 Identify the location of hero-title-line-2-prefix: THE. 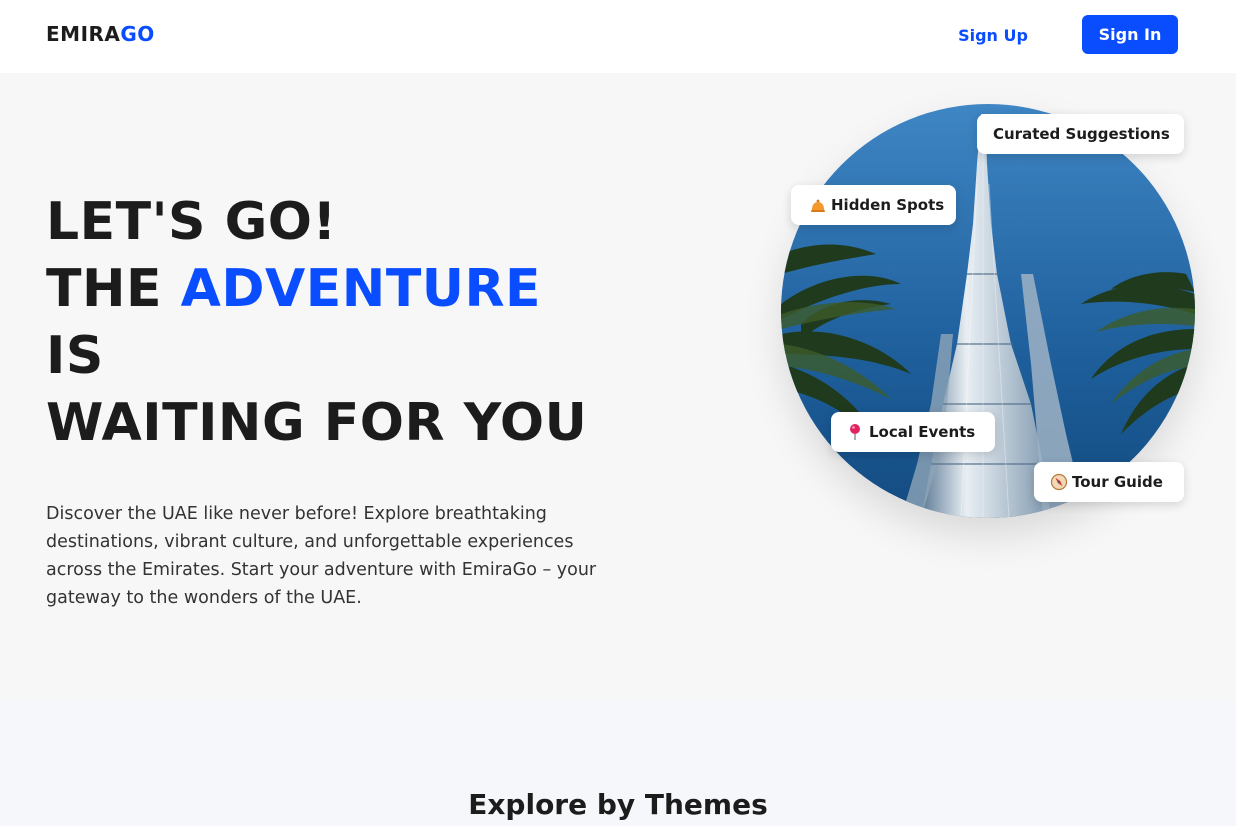
(104, 289).